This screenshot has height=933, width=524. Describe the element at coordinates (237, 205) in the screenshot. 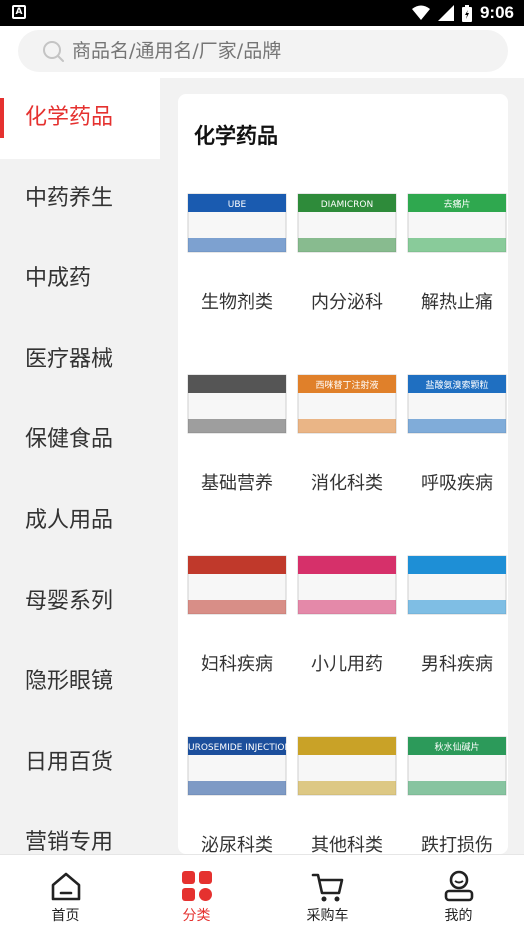

I see `product-box-text: UBE` at that location.